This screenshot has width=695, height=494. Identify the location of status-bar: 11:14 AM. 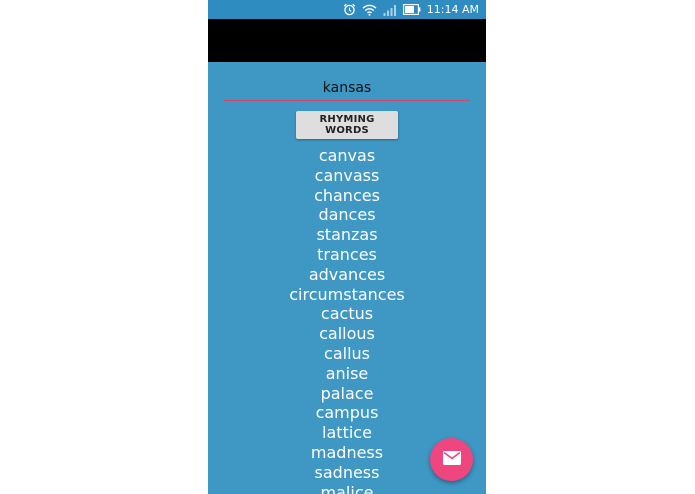
(347, 9).